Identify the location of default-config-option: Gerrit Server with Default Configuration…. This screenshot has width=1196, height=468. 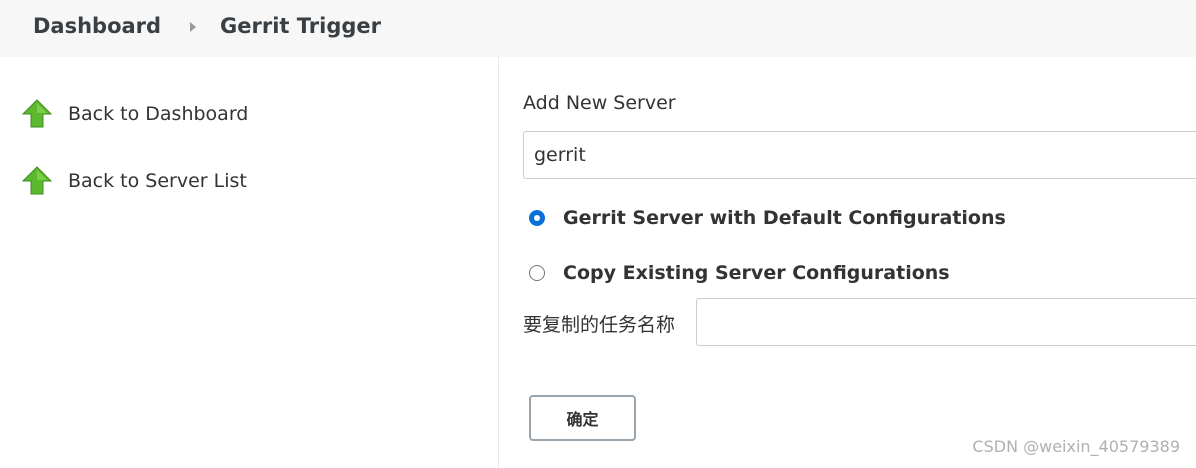
(767, 218).